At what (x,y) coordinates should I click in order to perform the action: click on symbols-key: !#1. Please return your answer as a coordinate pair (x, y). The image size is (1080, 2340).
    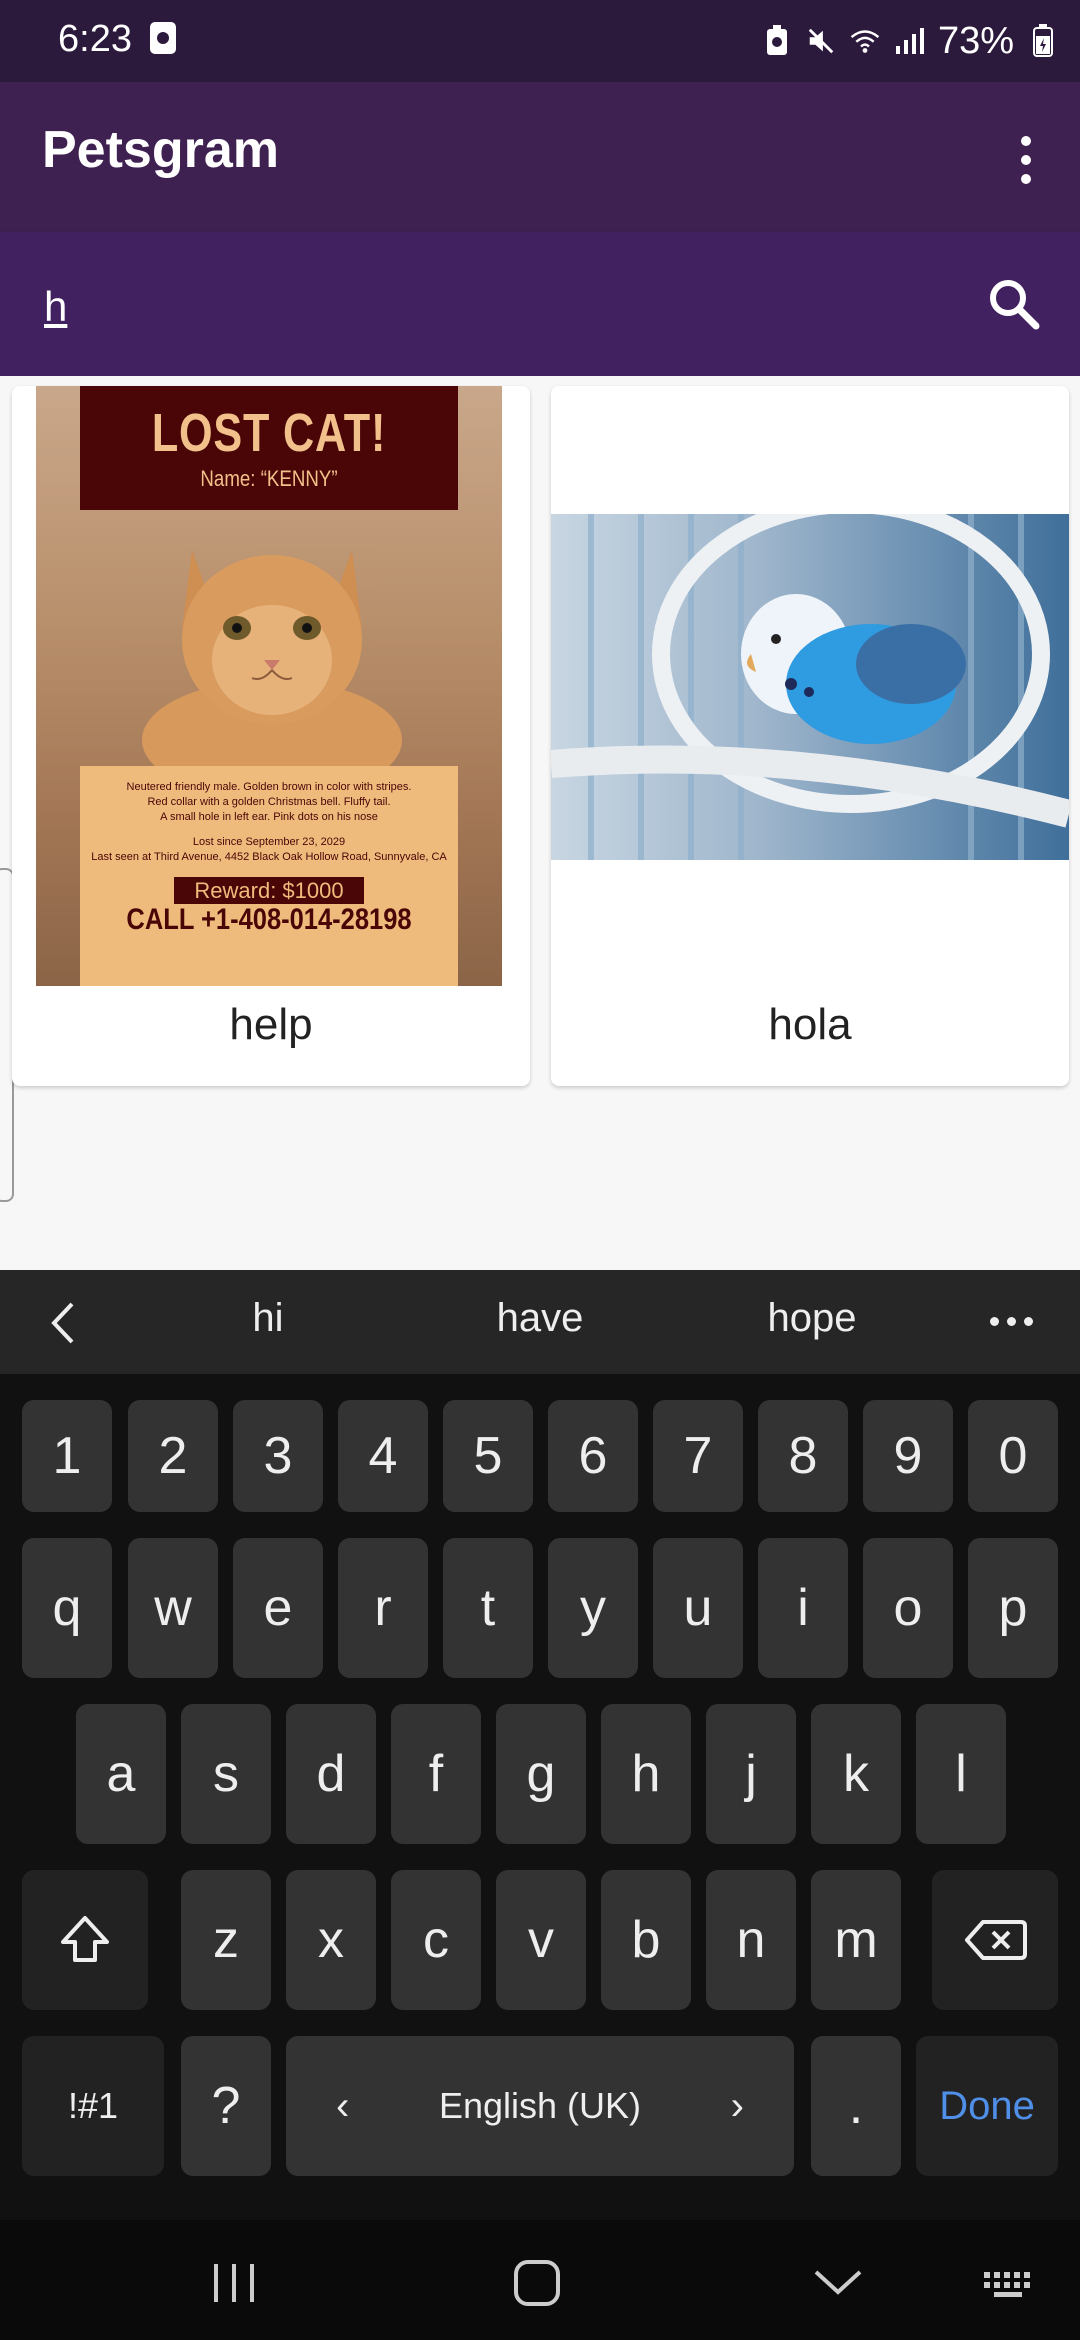
    Looking at the image, I should click on (93, 2106).